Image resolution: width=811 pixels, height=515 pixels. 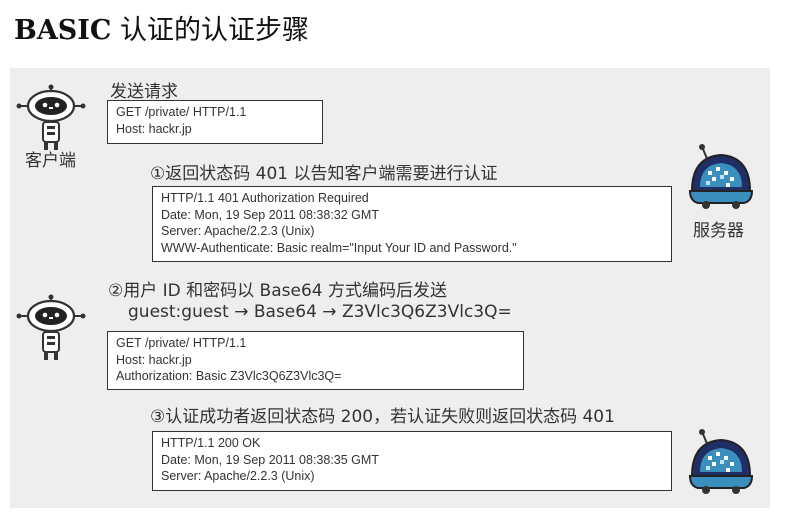 What do you see at coordinates (161, 30) in the screenshot?
I see `page-title: BASIC 认证的认证步骤` at bounding box center [161, 30].